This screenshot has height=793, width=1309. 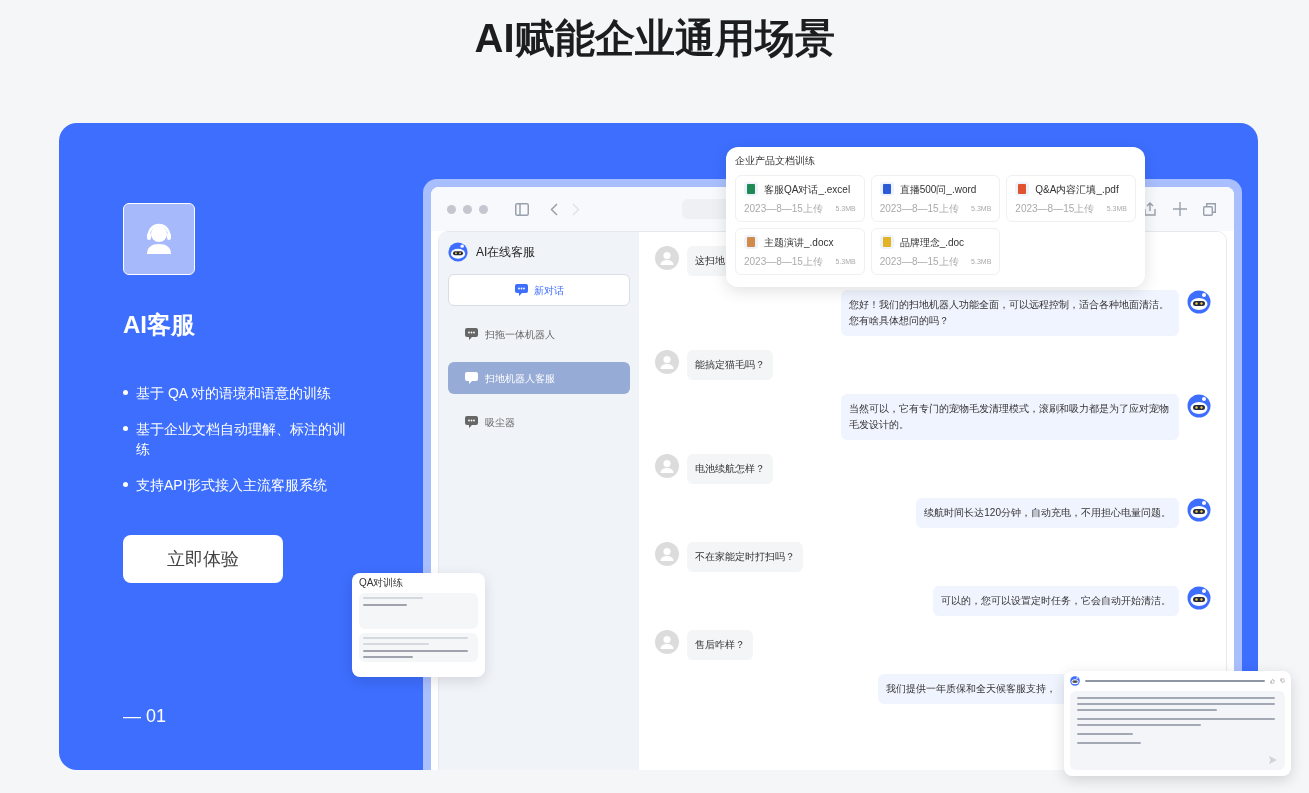 What do you see at coordinates (382, 583) in the screenshot?
I see `qa-card-title: QA对训练` at bounding box center [382, 583].